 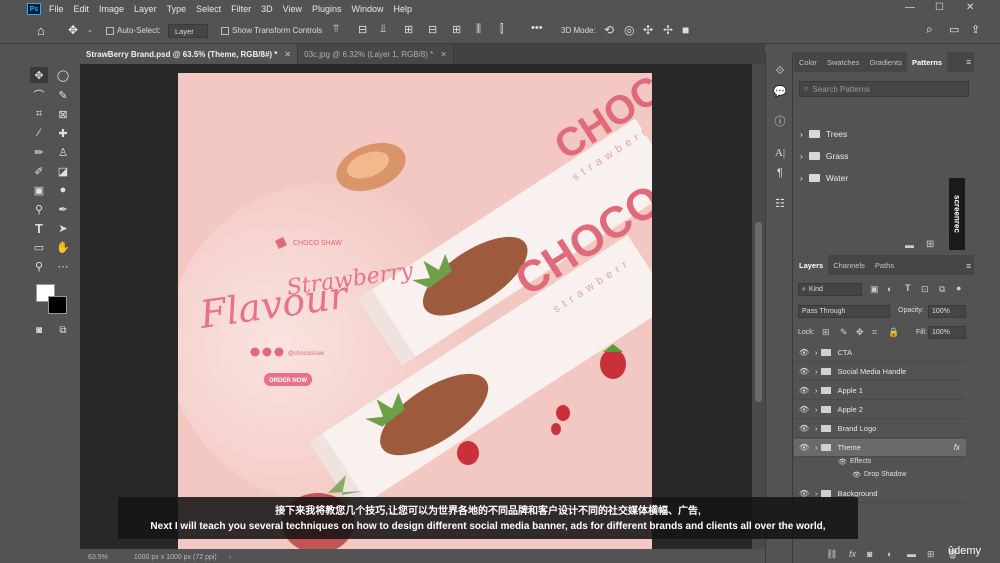 I want to click on hand-tool-icon: ✋, so click(x=63, y=247).